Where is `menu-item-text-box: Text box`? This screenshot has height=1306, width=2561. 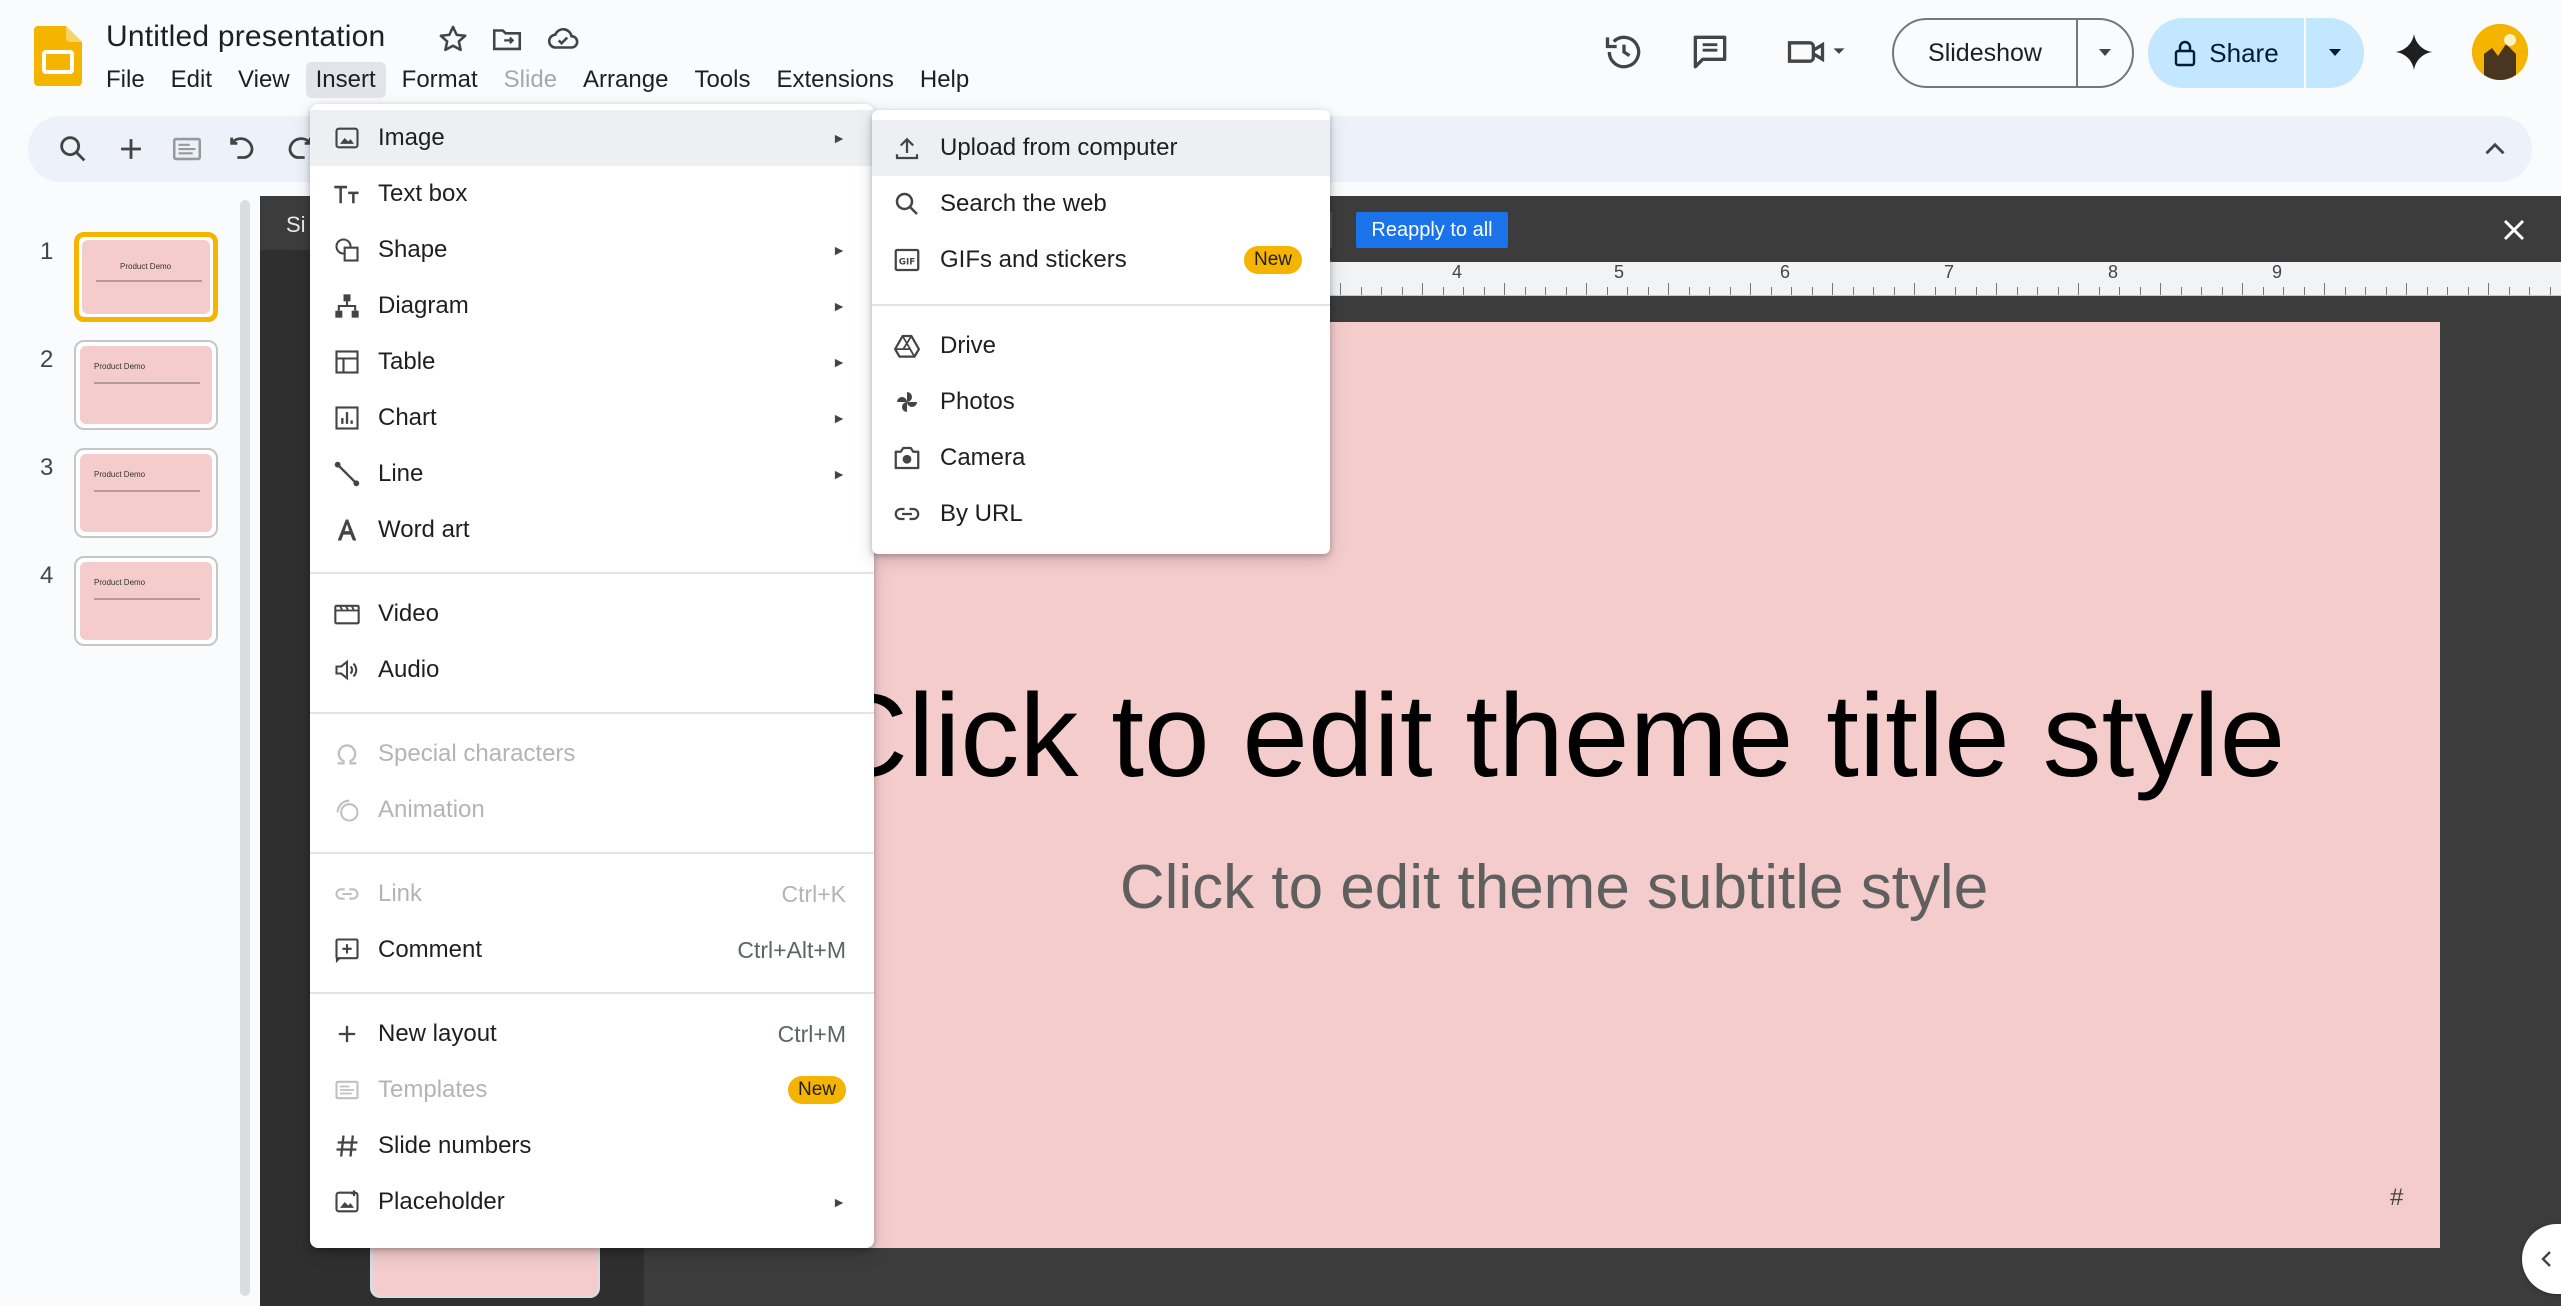
menu-item-text-box: Text box is located at coordinates (592, 194).